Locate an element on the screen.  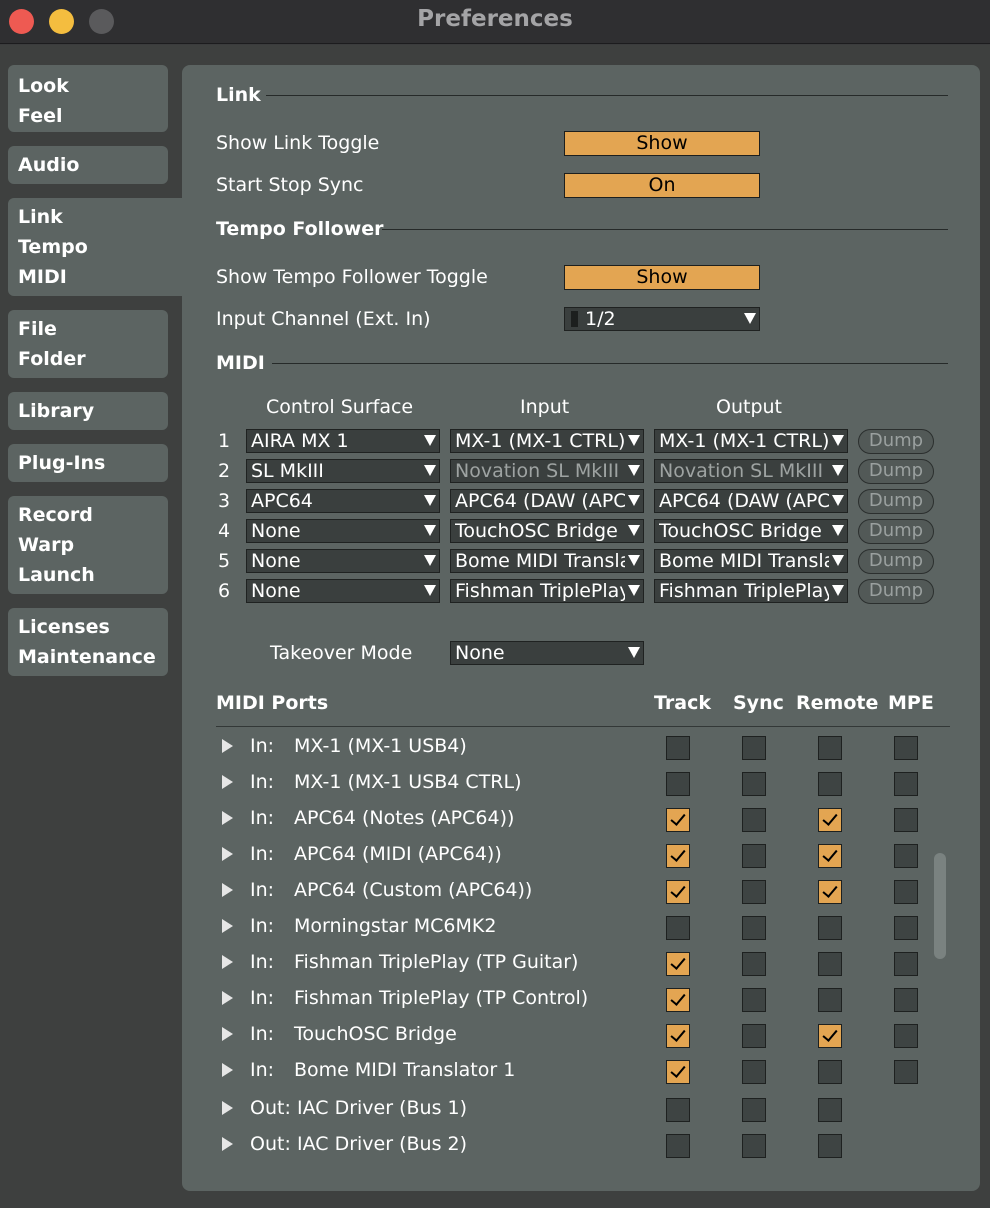
tab-library: Library is located at coordinates (88, 411).